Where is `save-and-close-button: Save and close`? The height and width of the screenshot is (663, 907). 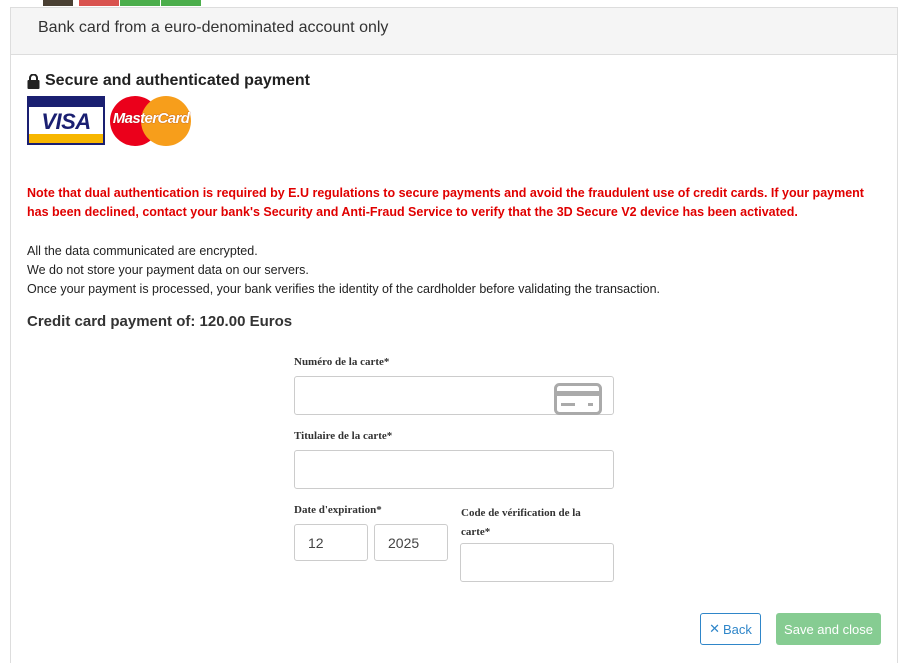 save-and-close-button: Save and close is located at coordinates (828, 629).